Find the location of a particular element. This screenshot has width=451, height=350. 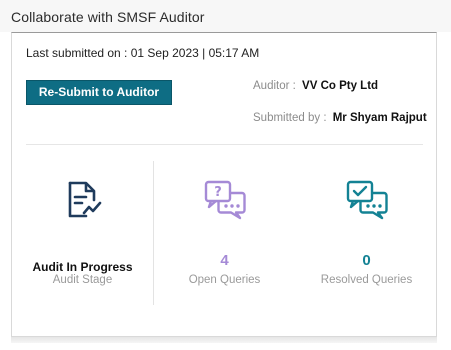

document-chart-icon is located at coordinates (85, 199).